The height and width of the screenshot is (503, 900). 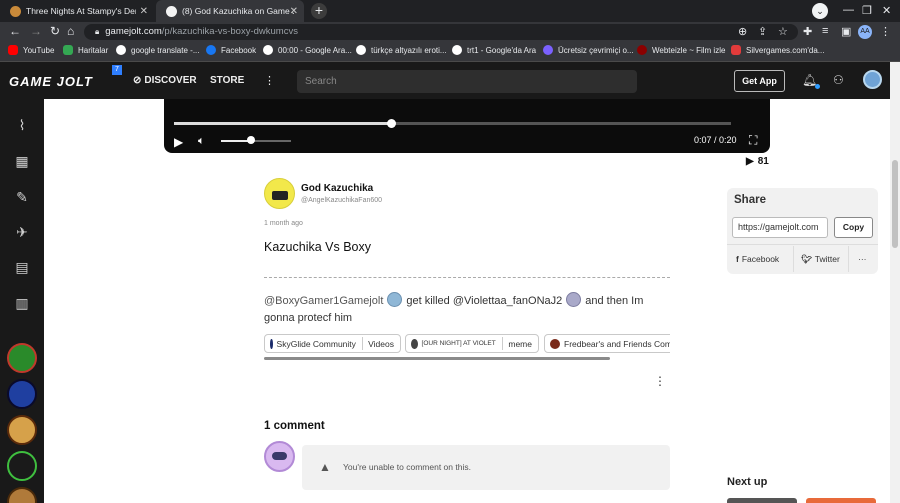 What do you see at coordinates (437, 358) in the screenshot?
I see `chips-scrollbar` at bounding box center [437, 358].